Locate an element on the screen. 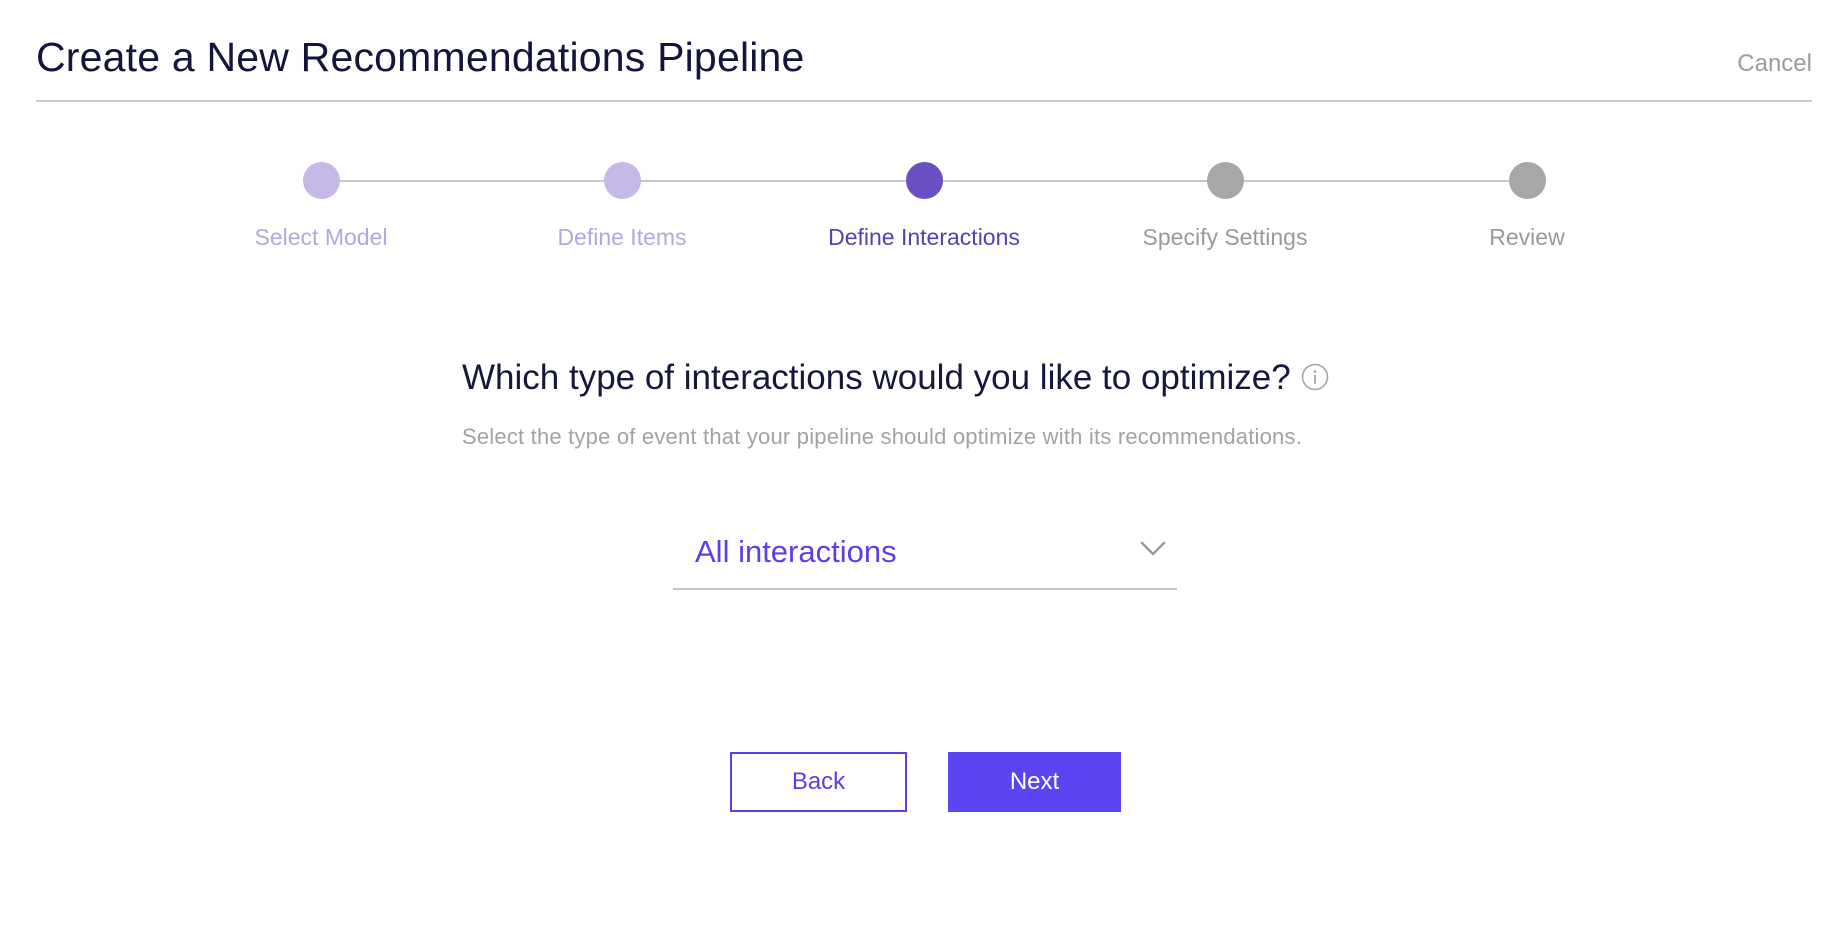  step-define-interactions: Define Interactions is located at coordinates (924, 206).